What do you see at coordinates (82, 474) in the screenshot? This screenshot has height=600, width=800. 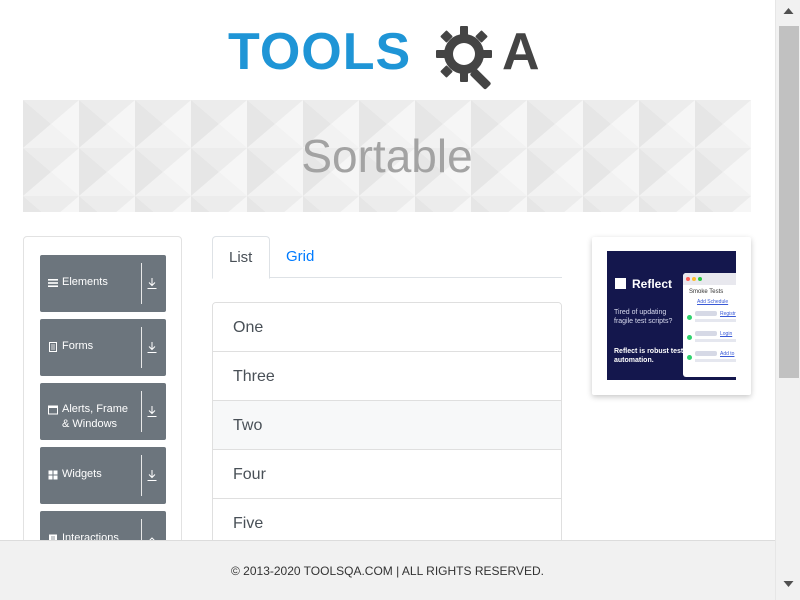 I see `sidebar-group-label: Widgets` at bounding box center [82, 474].